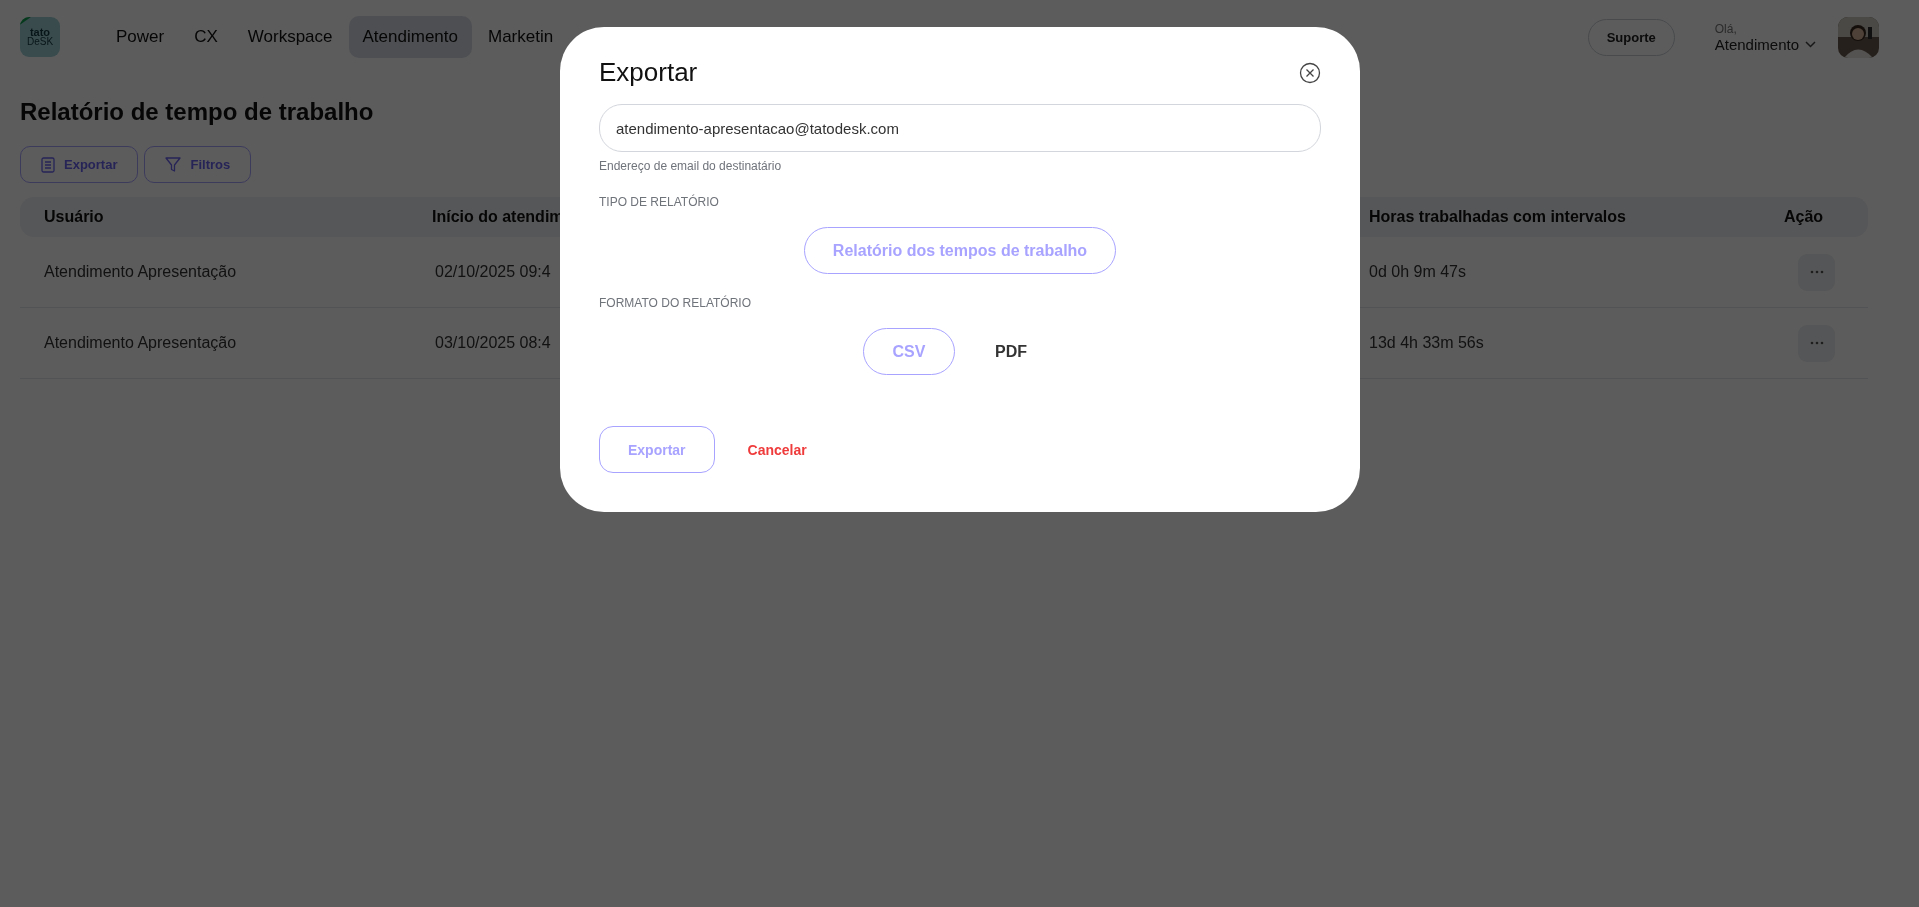 The height and width of the screenshot is (907, 1919). Describe the element at coordinates (909, 351) in the screenshot. I see `option-pill: CSV` at that location.